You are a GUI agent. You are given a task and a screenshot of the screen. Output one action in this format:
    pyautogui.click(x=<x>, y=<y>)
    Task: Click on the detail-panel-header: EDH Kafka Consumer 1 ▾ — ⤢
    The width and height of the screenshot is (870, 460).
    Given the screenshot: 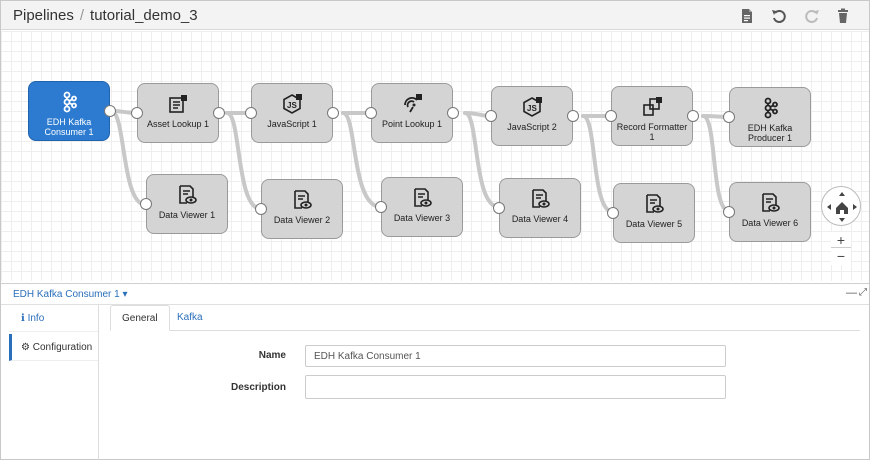 What is the action you would take?
    pyautogui.click(x=435, y=294)
    